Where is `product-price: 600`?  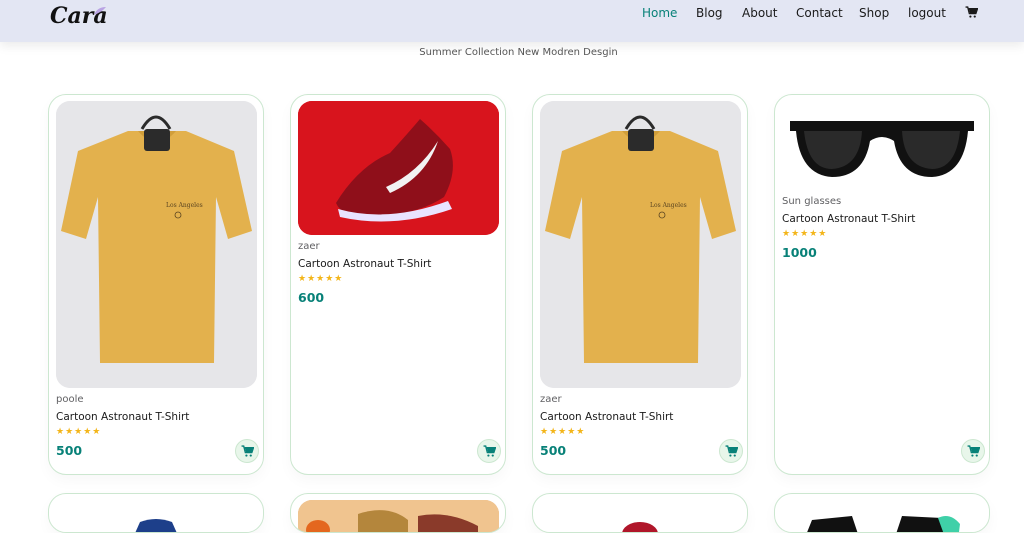
product-price: 600 is located at coordinates (311, 297).